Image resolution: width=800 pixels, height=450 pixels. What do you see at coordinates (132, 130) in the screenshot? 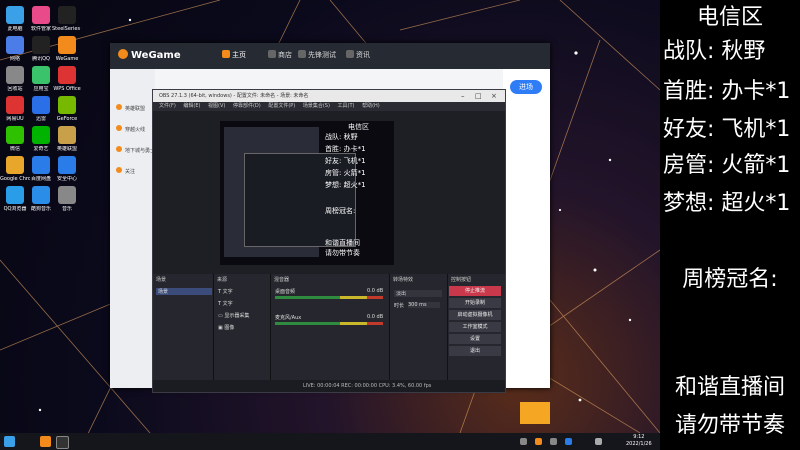
I see `sidebar-item: 穿越火线` at bounding box center [132, 130].